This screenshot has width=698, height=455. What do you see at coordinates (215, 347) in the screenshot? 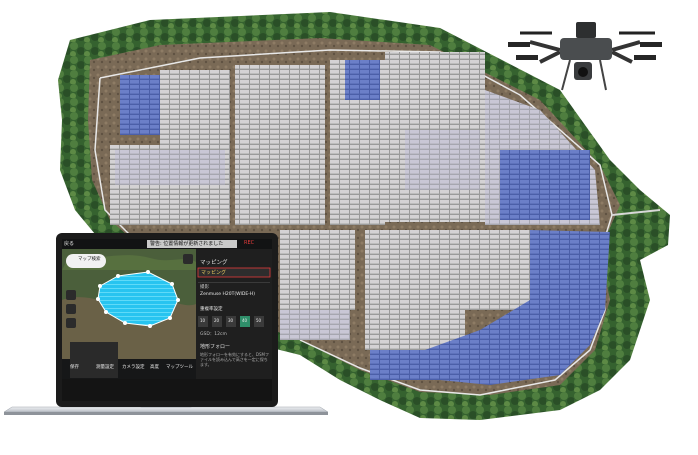
I see `panel-follow-label: 地形フォロー` at bounding box center [215, 347].